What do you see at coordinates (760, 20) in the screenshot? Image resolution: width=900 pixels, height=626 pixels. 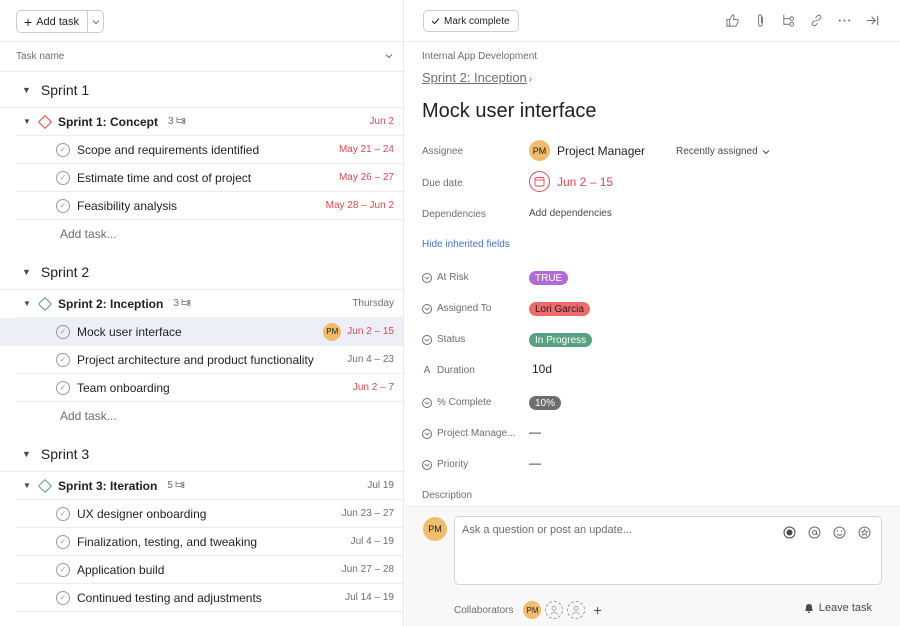 I see `attachment-button` at bounding box center [760, 20].